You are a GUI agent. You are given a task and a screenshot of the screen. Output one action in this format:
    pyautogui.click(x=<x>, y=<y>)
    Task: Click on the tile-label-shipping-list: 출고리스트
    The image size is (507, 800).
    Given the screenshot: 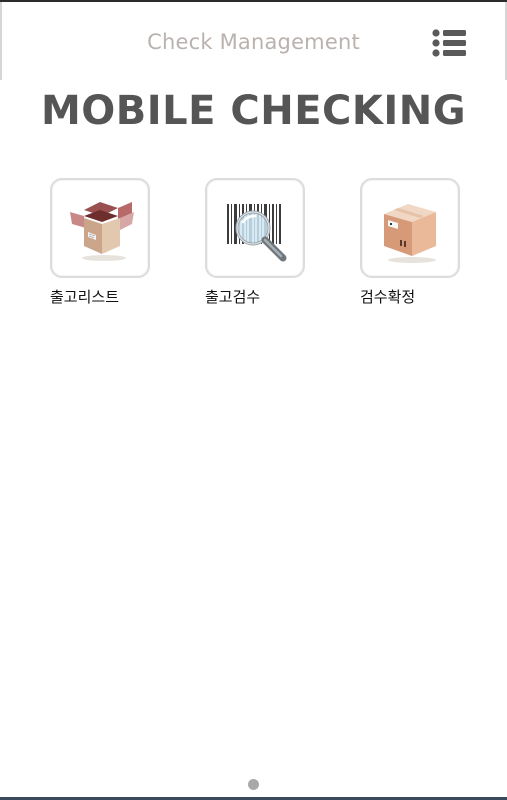 What is the action you would take?
    pyautogui.click(x=85, y=297)
    